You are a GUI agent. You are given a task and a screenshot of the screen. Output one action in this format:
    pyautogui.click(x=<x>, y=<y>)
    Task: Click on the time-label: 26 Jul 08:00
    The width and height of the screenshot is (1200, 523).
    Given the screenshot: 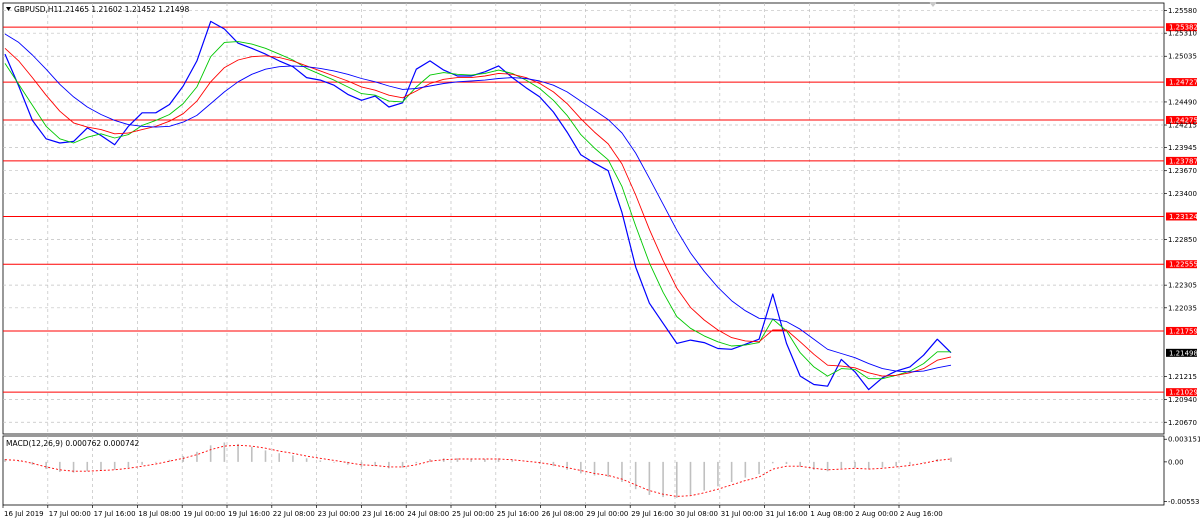 What is the action you would take?
    pyautogui.click(x=563, y=514)
    